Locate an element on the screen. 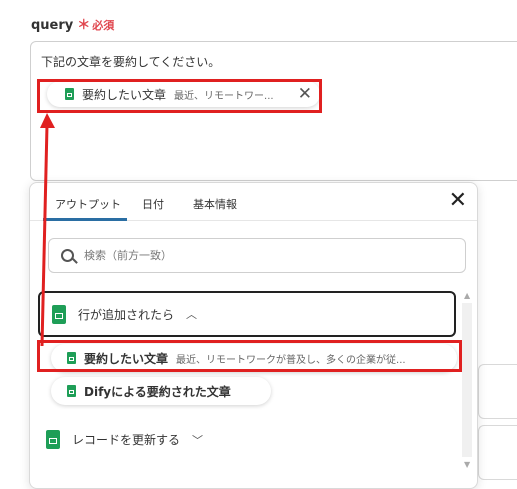  section-title: レコードを更新する is located at coordinates (126, 440).